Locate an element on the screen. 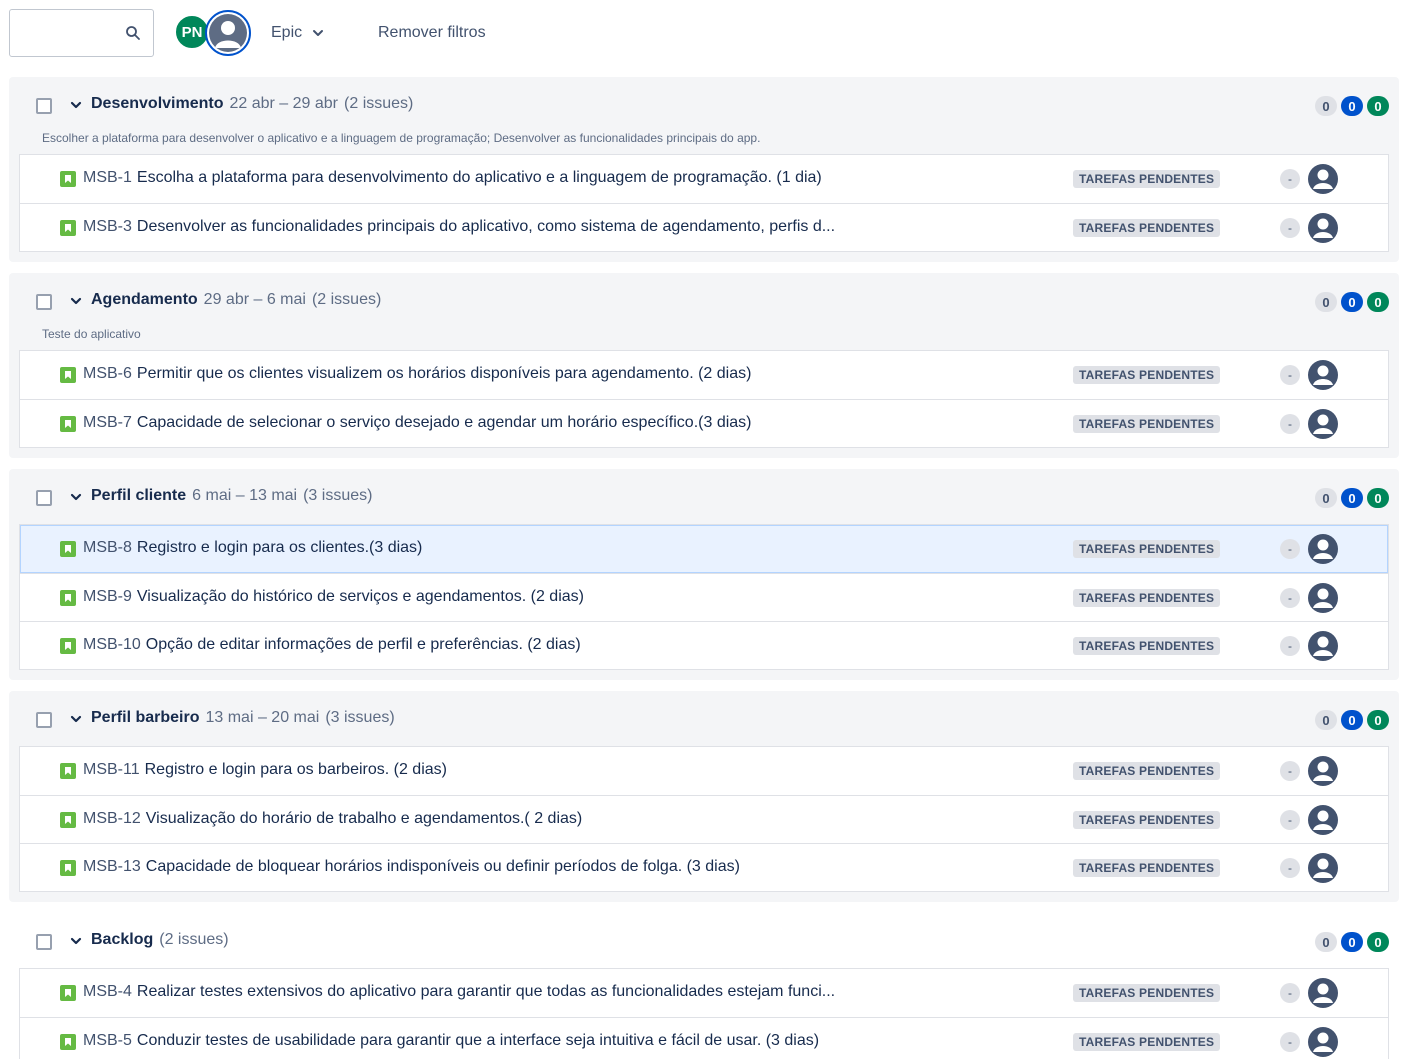 This screenshot has height=1059, width=1401. backlog-title: Backlog (2 issues) is located at coordinates (160, 940).